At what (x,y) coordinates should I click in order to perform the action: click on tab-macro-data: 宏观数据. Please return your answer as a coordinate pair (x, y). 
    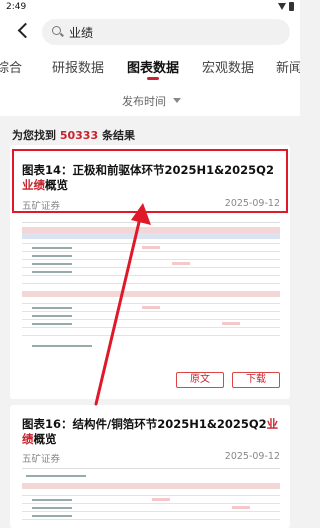
    Looking at the image, I should click on (228, 66).